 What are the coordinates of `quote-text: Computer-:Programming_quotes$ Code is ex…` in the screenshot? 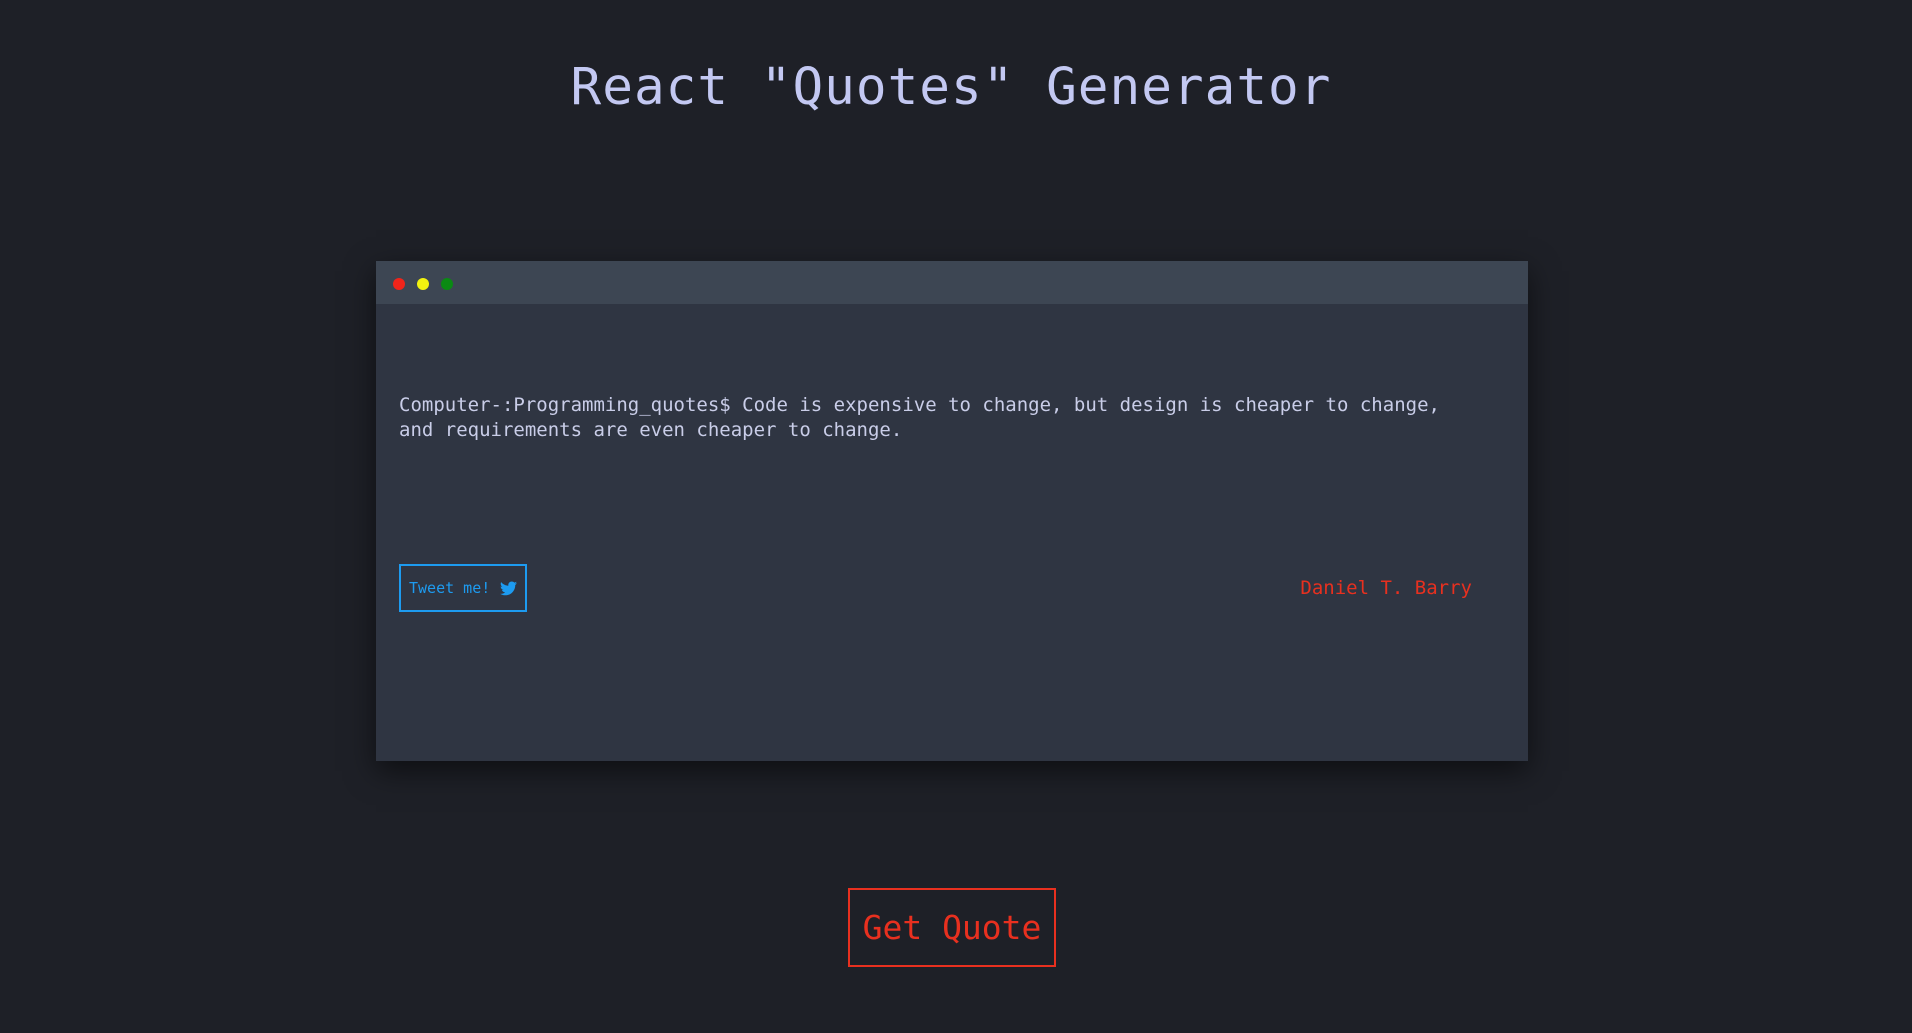 It's located at (919, 417).